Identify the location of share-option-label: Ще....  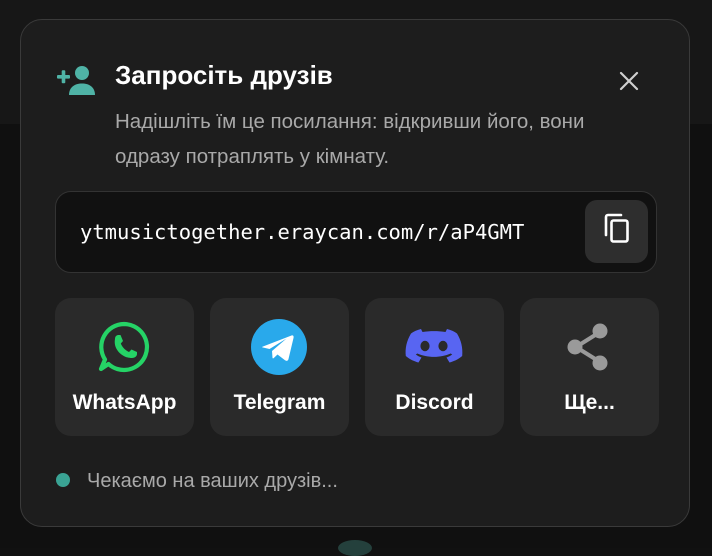
(589, 402).